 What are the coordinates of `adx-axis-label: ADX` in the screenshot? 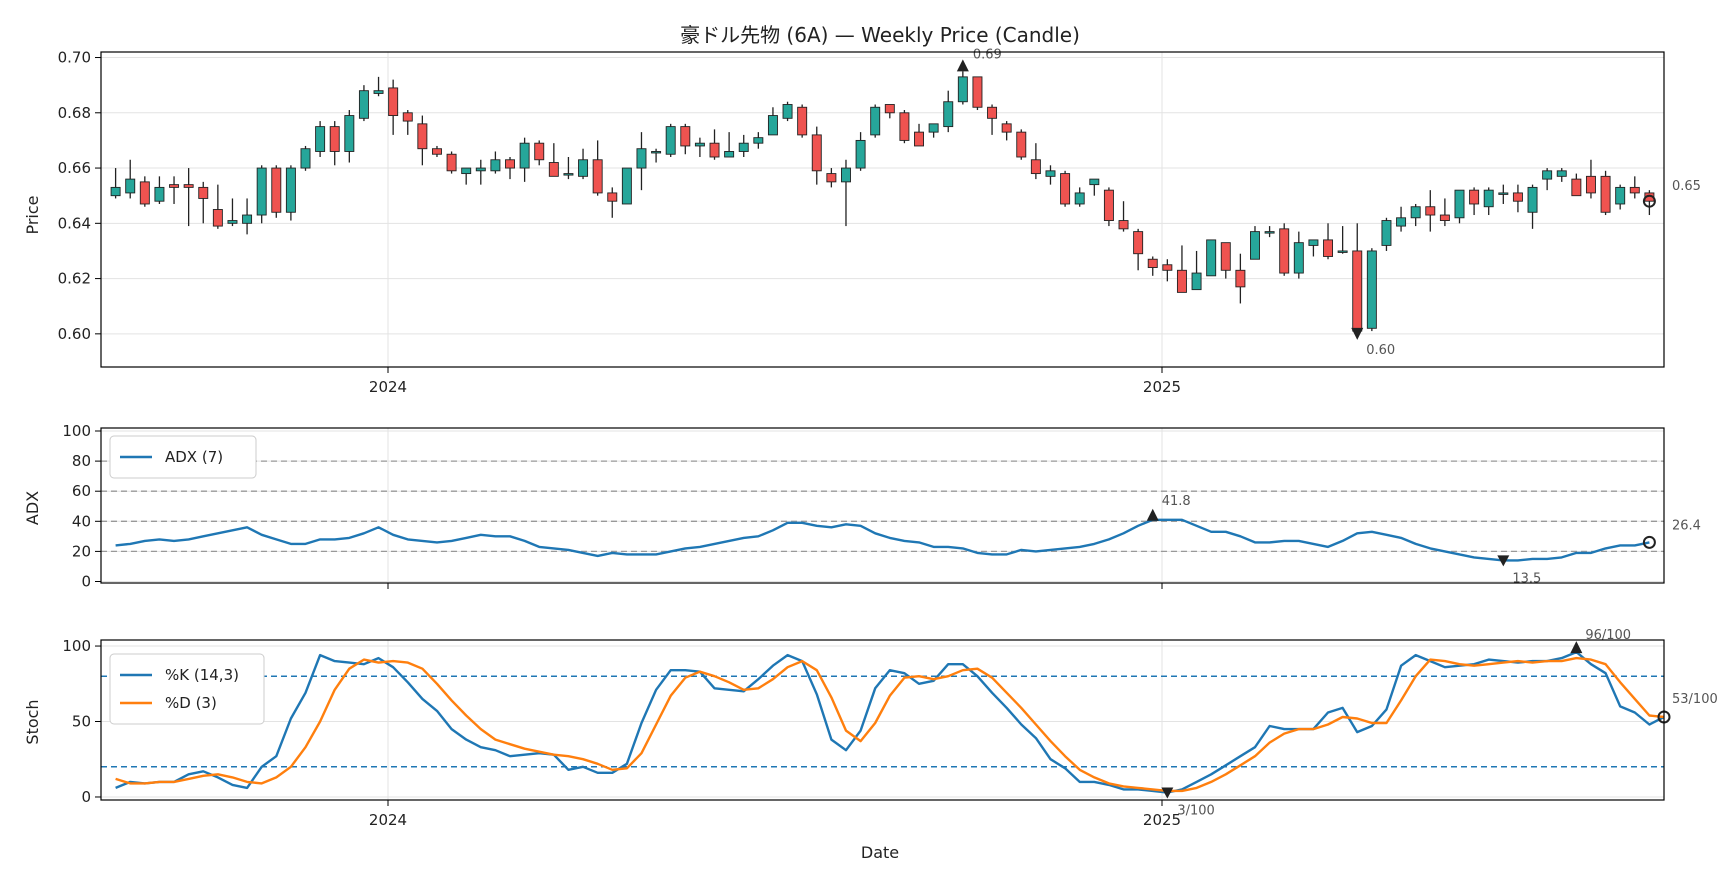 It's located at (32, 508).